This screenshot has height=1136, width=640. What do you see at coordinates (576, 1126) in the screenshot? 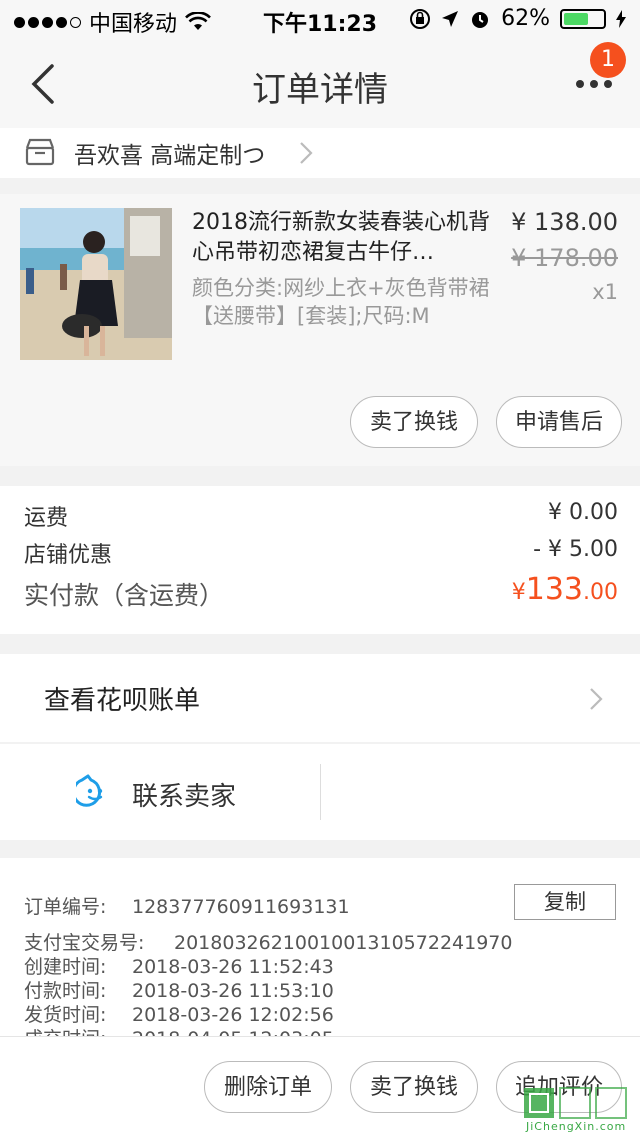
I see `watermark-text: JiChengXin.com` at bounding box center [576, 1126].